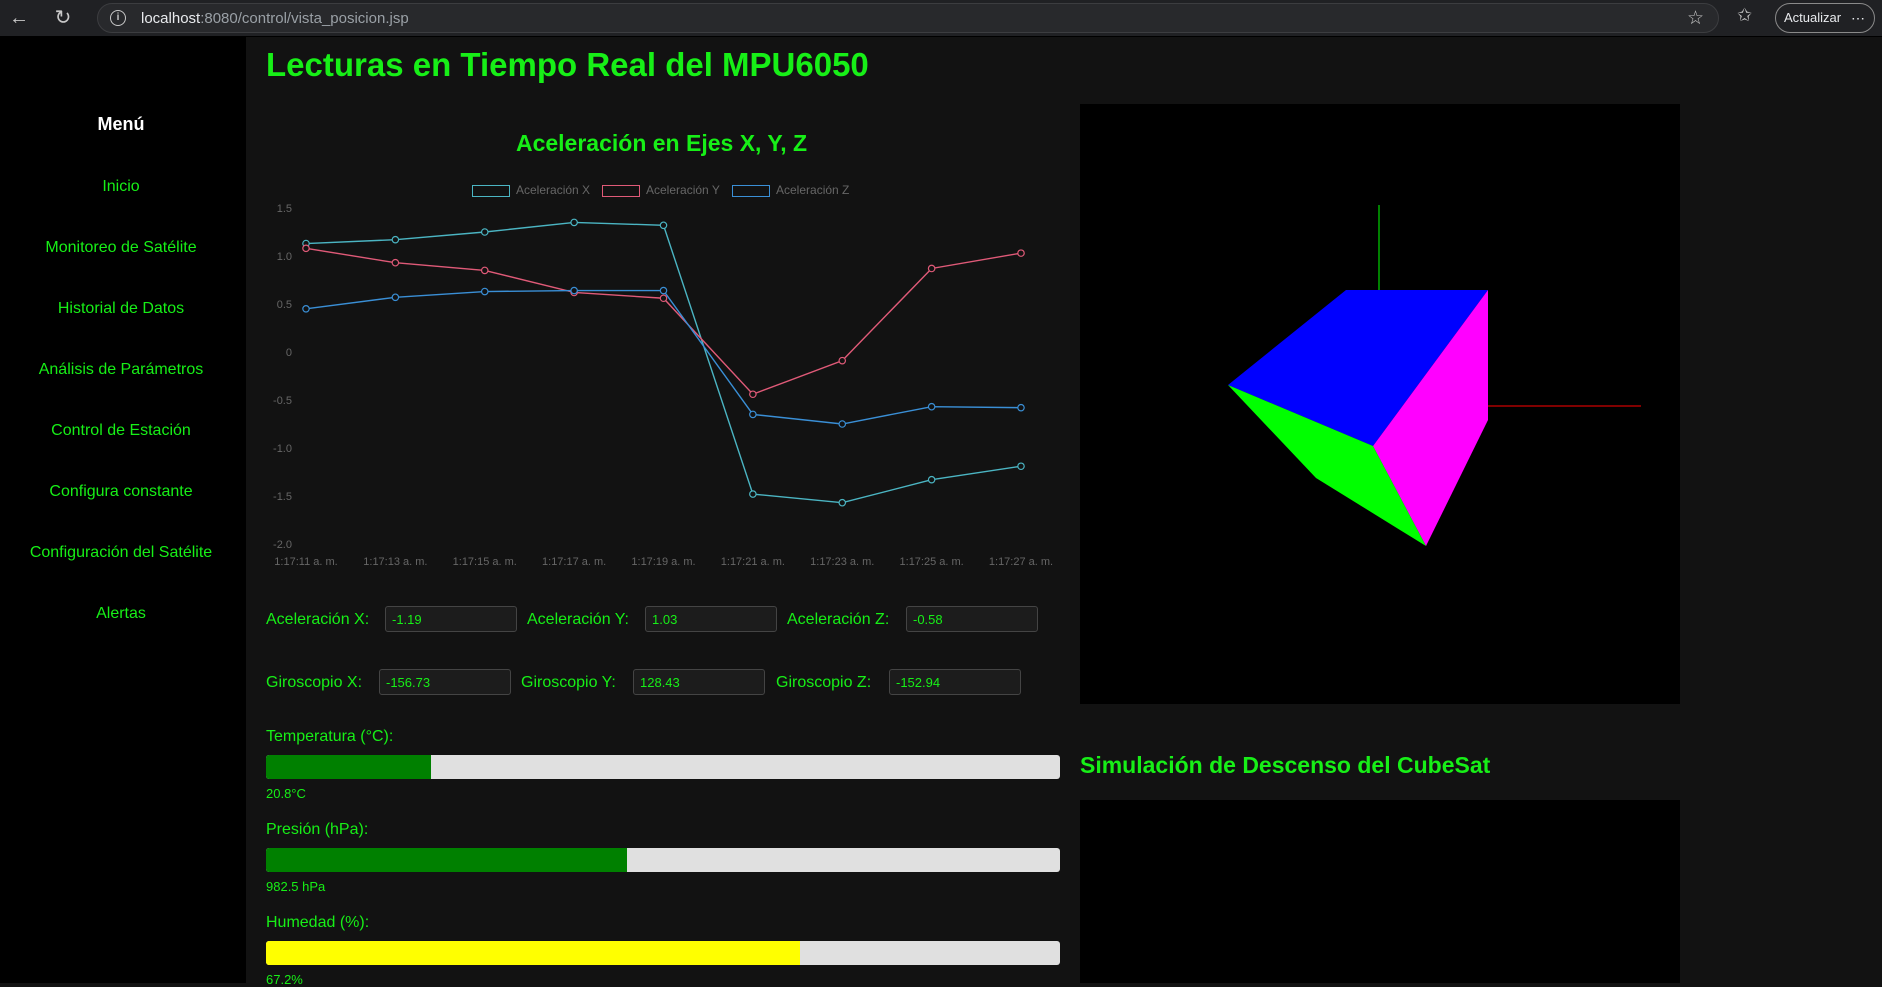  What do you see at coordinates (533, 953) in the screenshot?
I see `humidity-bar-fill` at bounding box center [533, 953].